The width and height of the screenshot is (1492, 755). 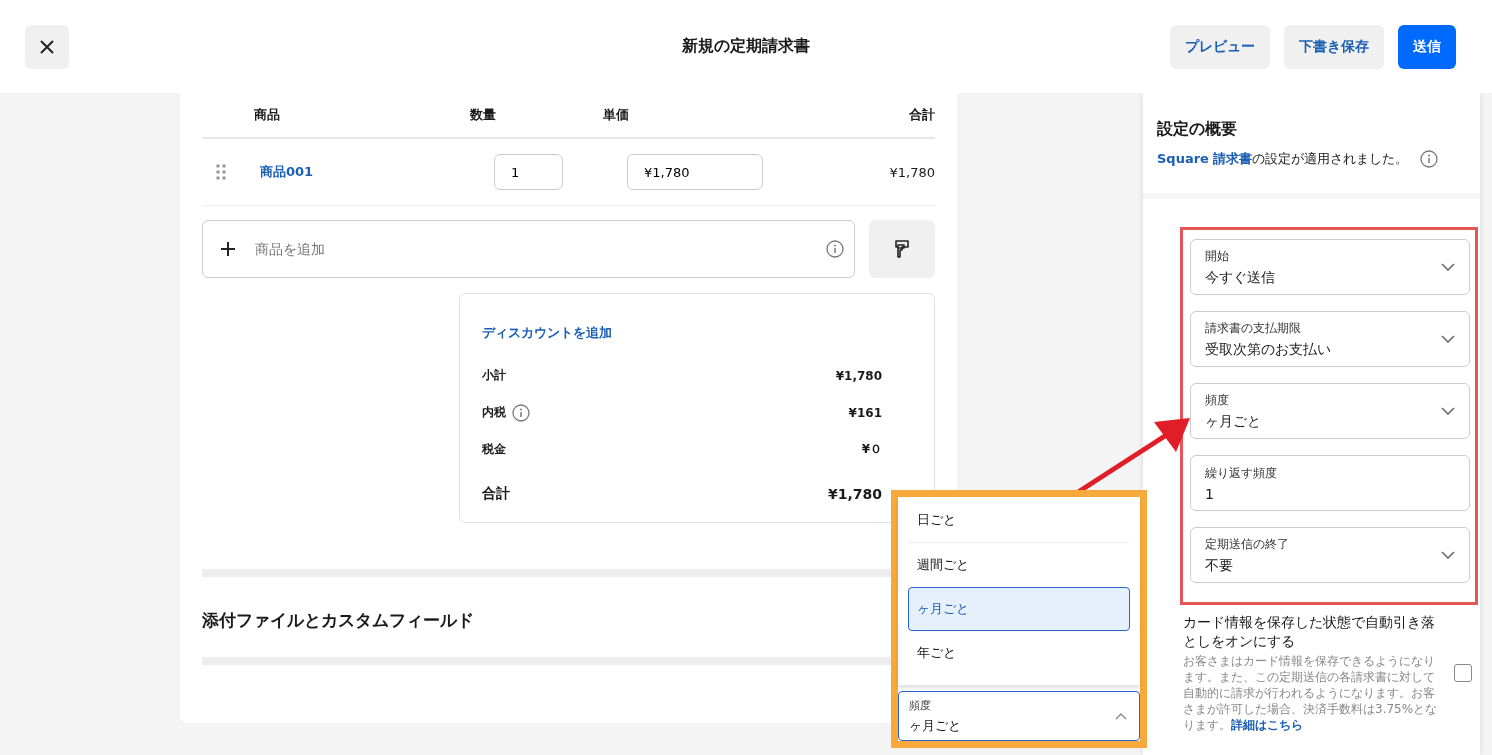 I want to click on select-field: 定期送信の終了 不要, so click(x=1330, y=555).